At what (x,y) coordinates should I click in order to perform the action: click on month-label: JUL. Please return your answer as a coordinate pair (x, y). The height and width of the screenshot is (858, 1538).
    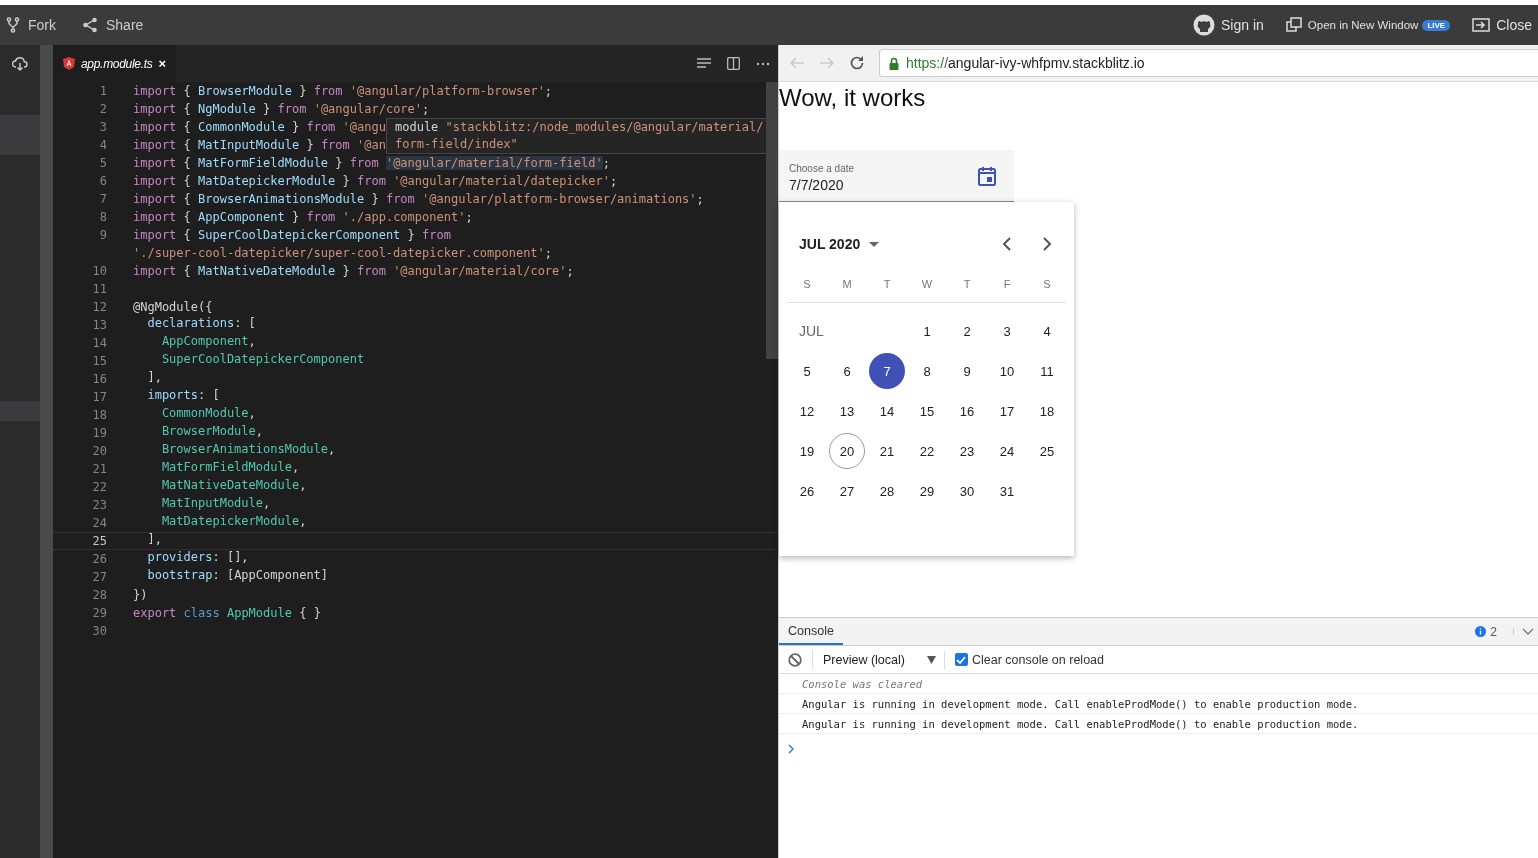
    Looking at the image, I should click on (811, 331).